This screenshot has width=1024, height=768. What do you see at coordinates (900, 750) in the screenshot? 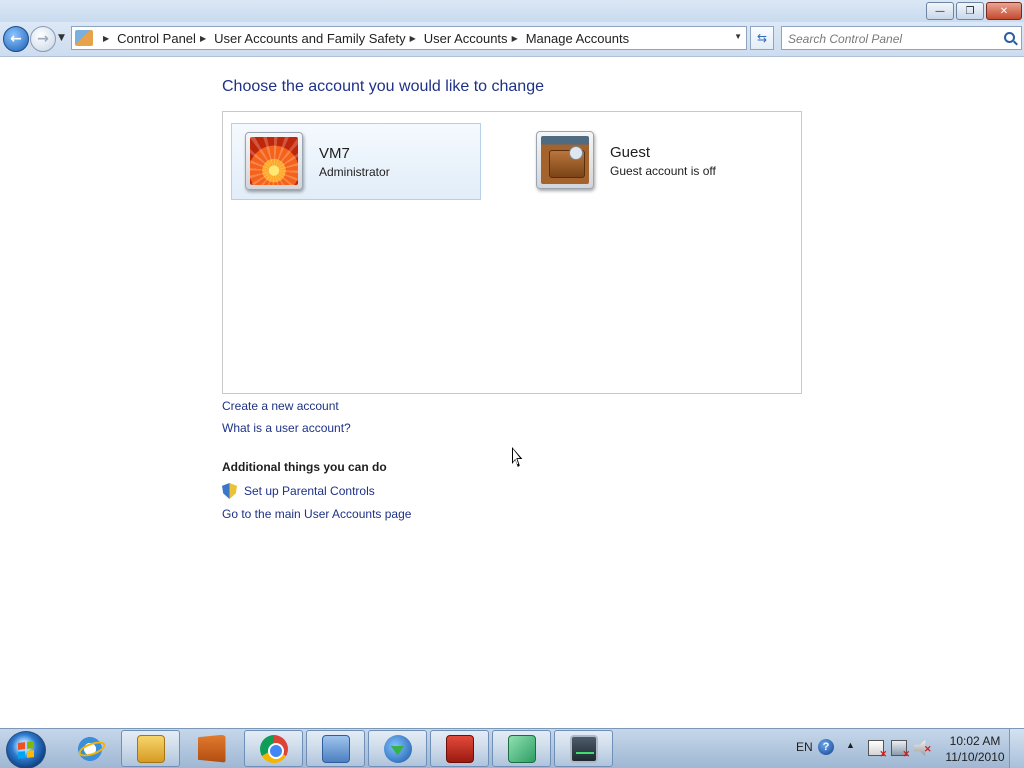
I see `network-icon` at bounding box center [900, 750].